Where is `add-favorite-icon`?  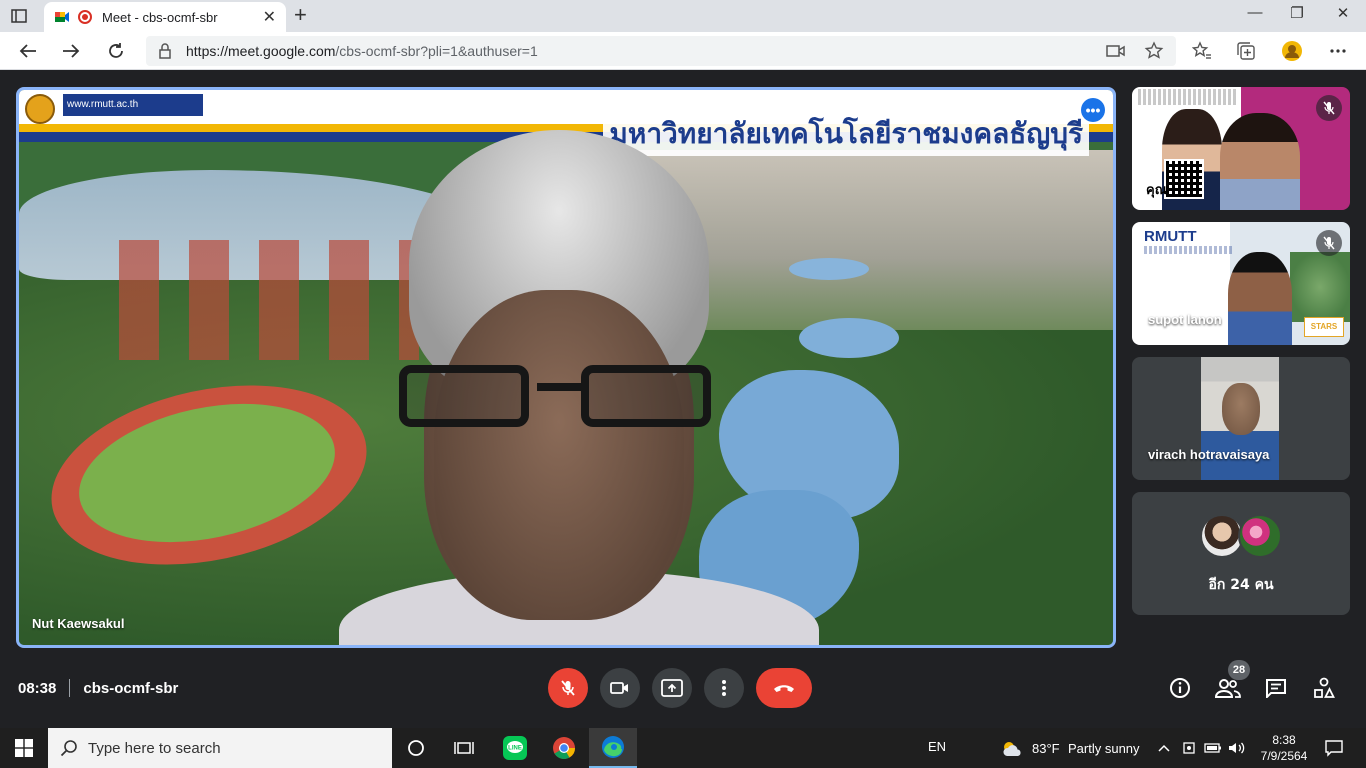 add-favorite-icon is located at coordinates (1154, 51).